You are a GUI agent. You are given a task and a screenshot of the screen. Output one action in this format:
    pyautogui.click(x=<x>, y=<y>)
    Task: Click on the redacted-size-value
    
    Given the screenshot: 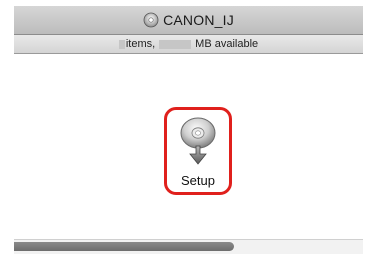 What is the action you would take?
    pyautogui.click(x=175, y=44)
    